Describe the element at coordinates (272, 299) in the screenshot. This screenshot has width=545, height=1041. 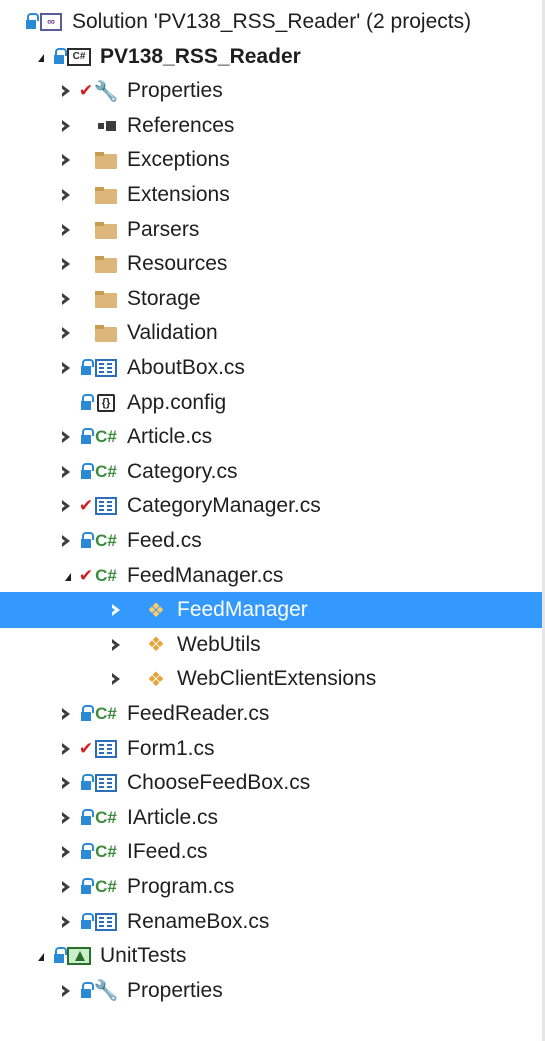
I see `tree-row: Storage` at that location.